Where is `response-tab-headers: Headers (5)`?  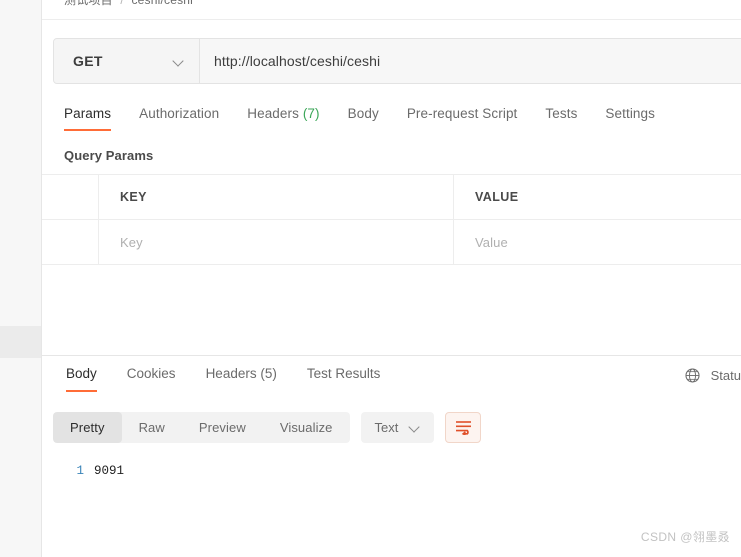 response-tab-headers: Headers (5) is located at coordinates (241, 377).